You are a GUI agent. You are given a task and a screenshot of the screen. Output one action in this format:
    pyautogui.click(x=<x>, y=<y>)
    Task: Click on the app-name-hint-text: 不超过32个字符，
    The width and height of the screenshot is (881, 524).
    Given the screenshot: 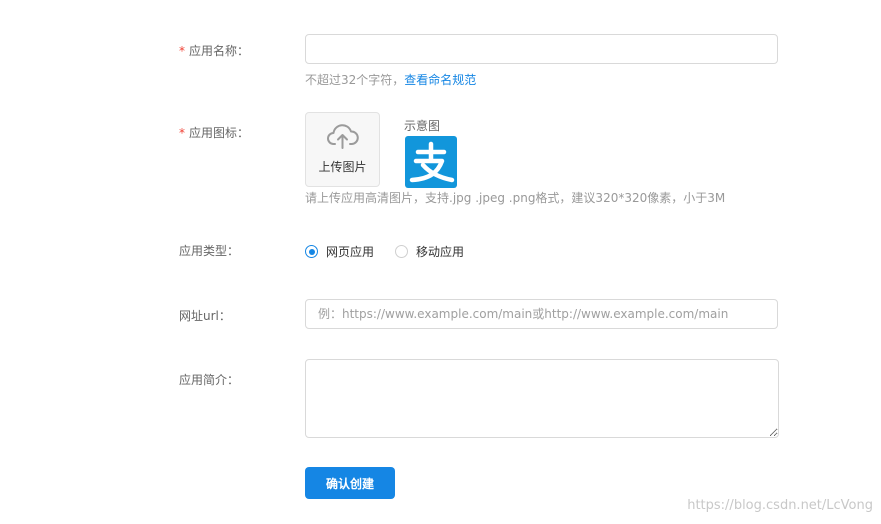 What is the action you would take?
    pyautogui.click(x=355, y=80)
    